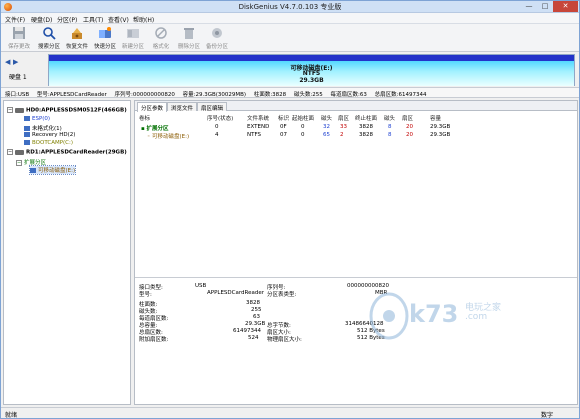 Image resolution: width=580 pixels, height=419 pixels. Describe the element at coordinates (168, 137) in the screenshot. I see `row-label: ◦ 可移动磁盘(E:)` at that location.